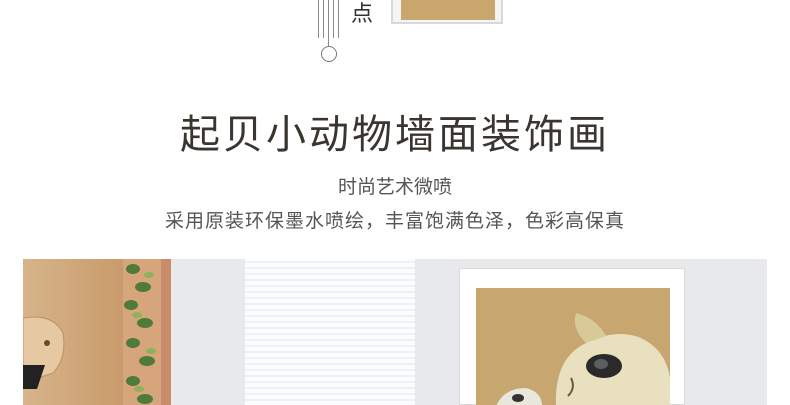  I want to click on description: 采用原装环保墨水喷绘，丰富饱满色泽，色彩高保真, so click(394, 221).